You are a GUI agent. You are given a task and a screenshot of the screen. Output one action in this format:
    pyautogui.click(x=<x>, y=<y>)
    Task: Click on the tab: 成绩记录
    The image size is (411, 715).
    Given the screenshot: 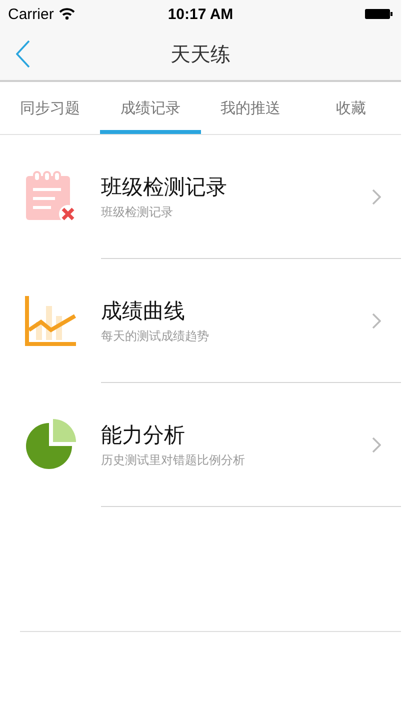 What is the action you would take?
    pyautogui.click(x=150, y=108)
    